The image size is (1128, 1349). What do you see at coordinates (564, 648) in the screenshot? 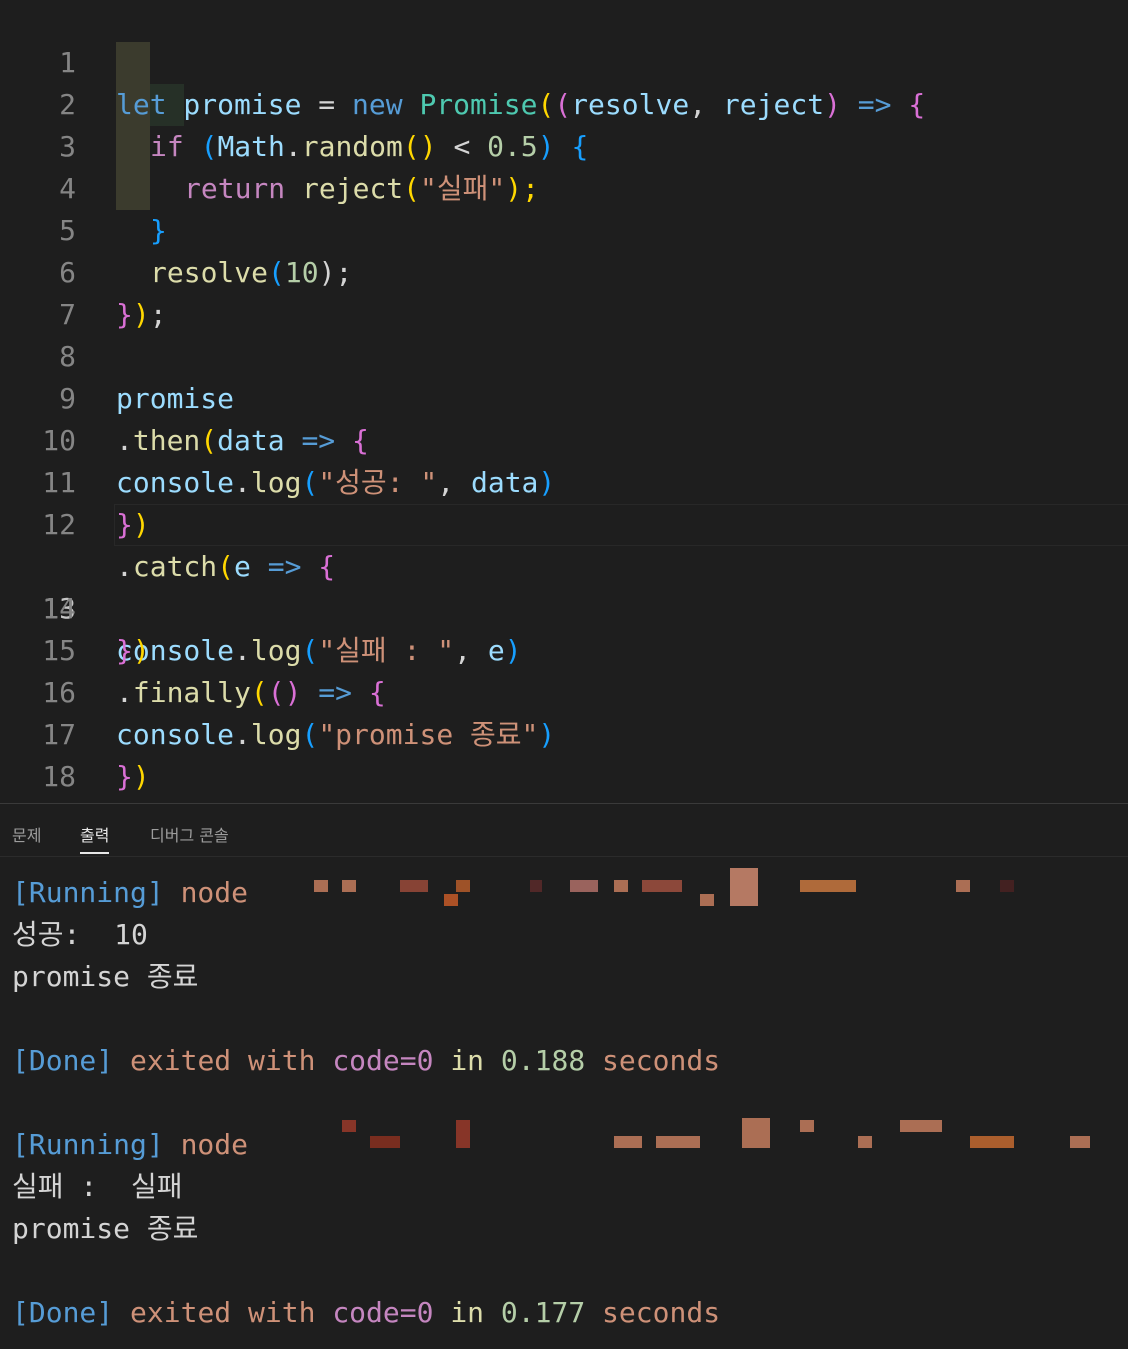
I see `code-line: 15 .finally(() => {` at bounding box center [564, 648].